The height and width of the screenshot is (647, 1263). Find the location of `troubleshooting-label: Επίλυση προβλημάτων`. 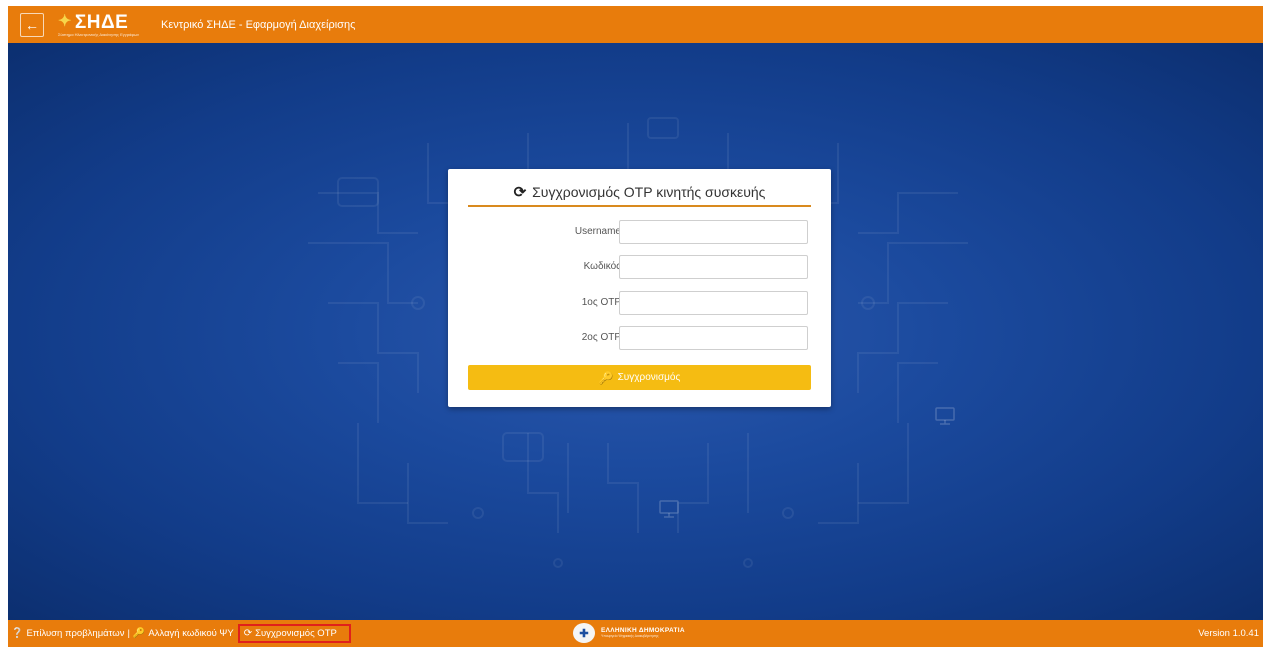

troubleshooting-label: Επίλυση προβλημάτων is located at coordinates (75, 633).